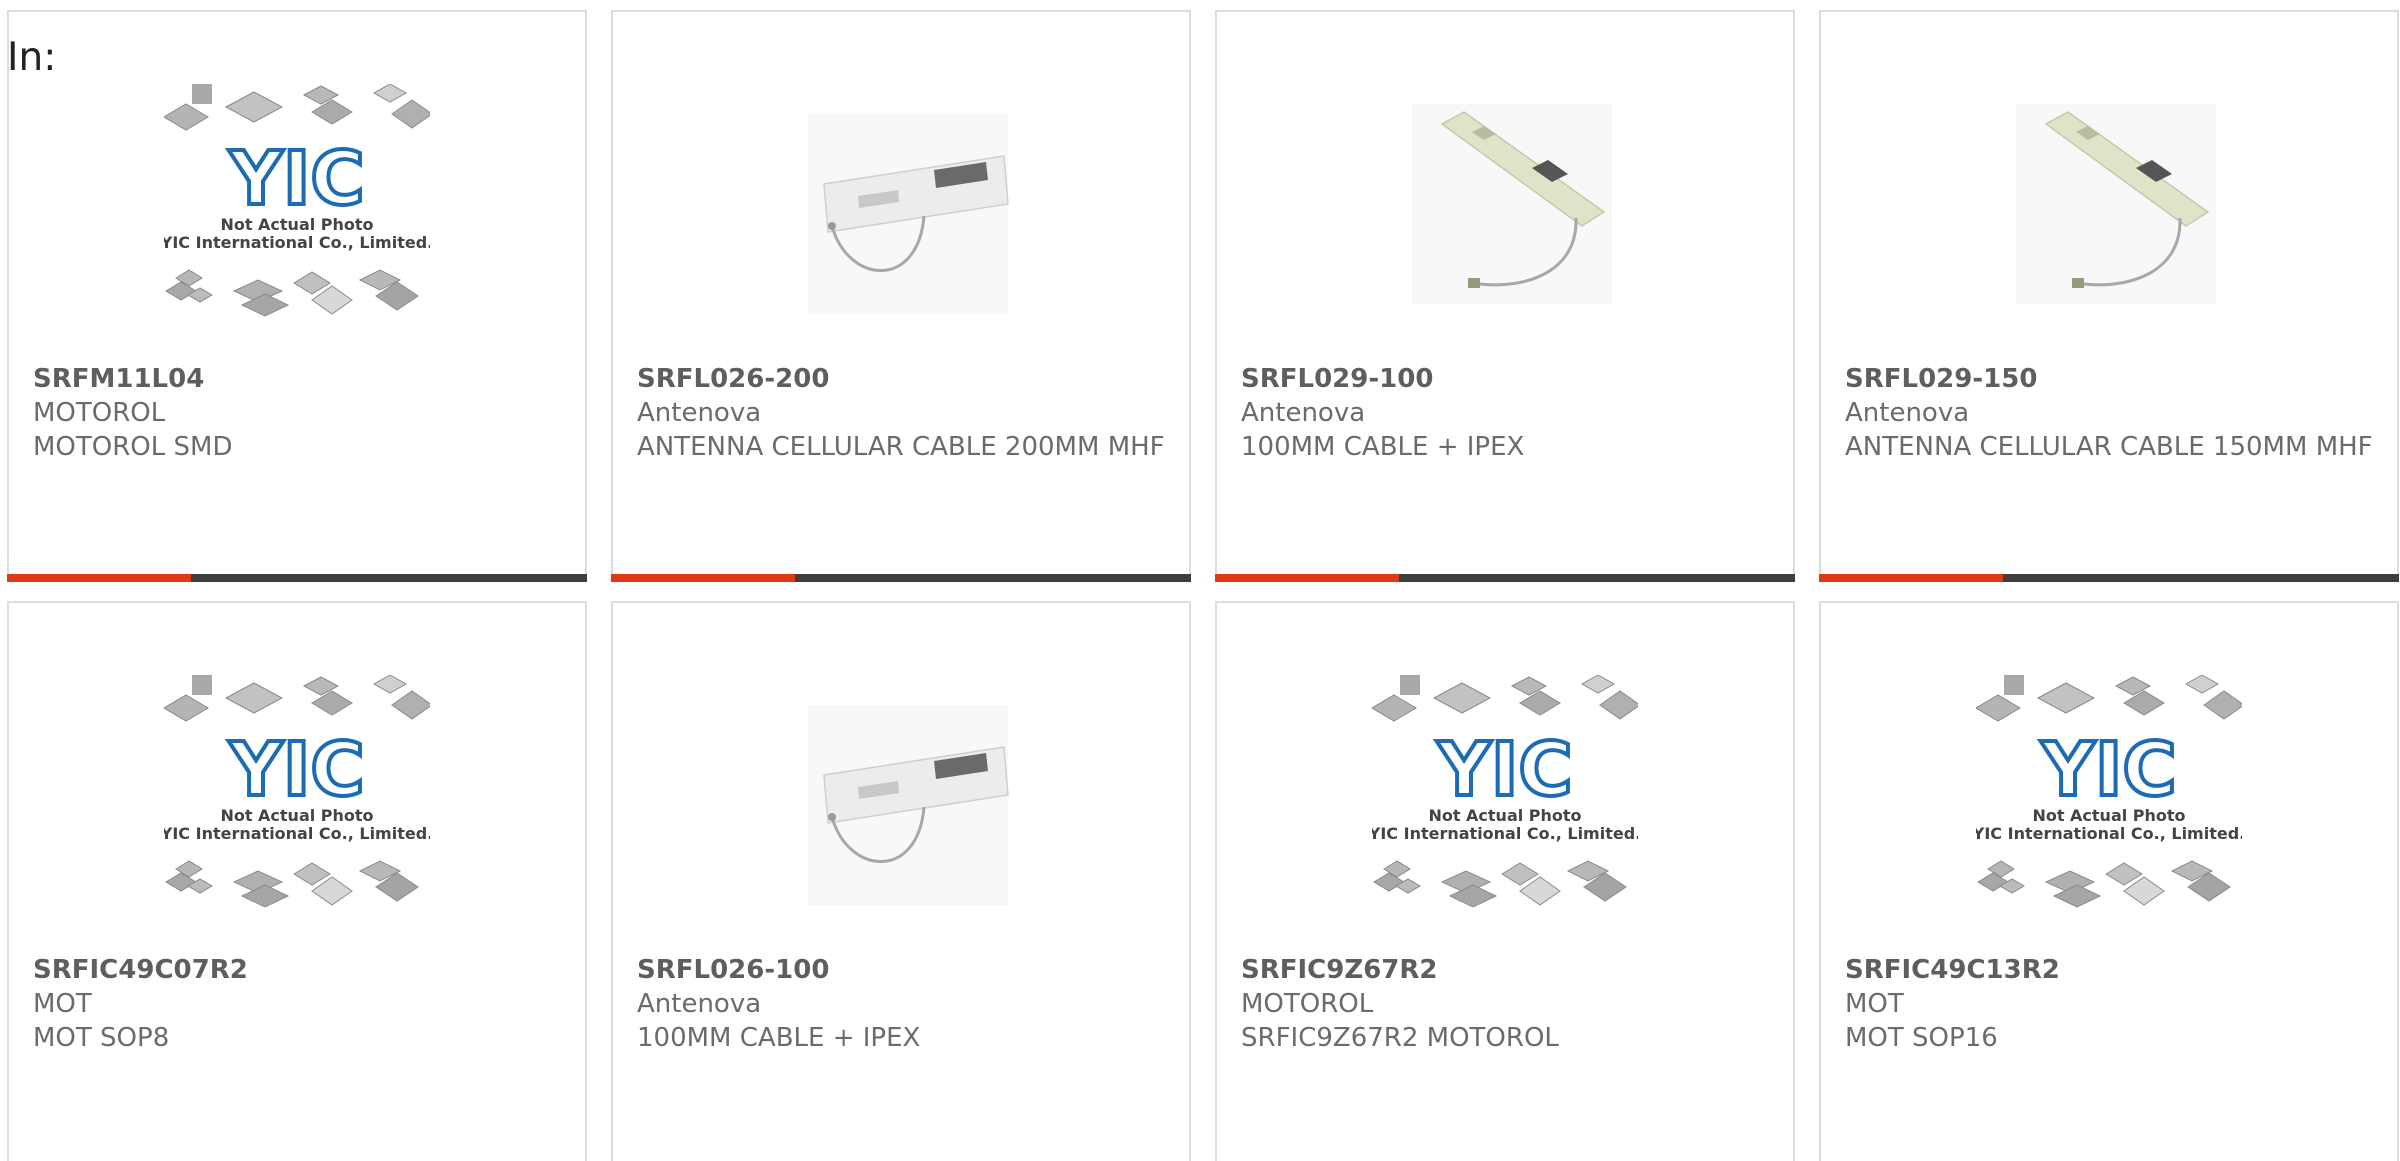 The width and height of the screenshot is (2400, 1161). I want to click on product-description: MOTOROL SMD, so click(133, 447).